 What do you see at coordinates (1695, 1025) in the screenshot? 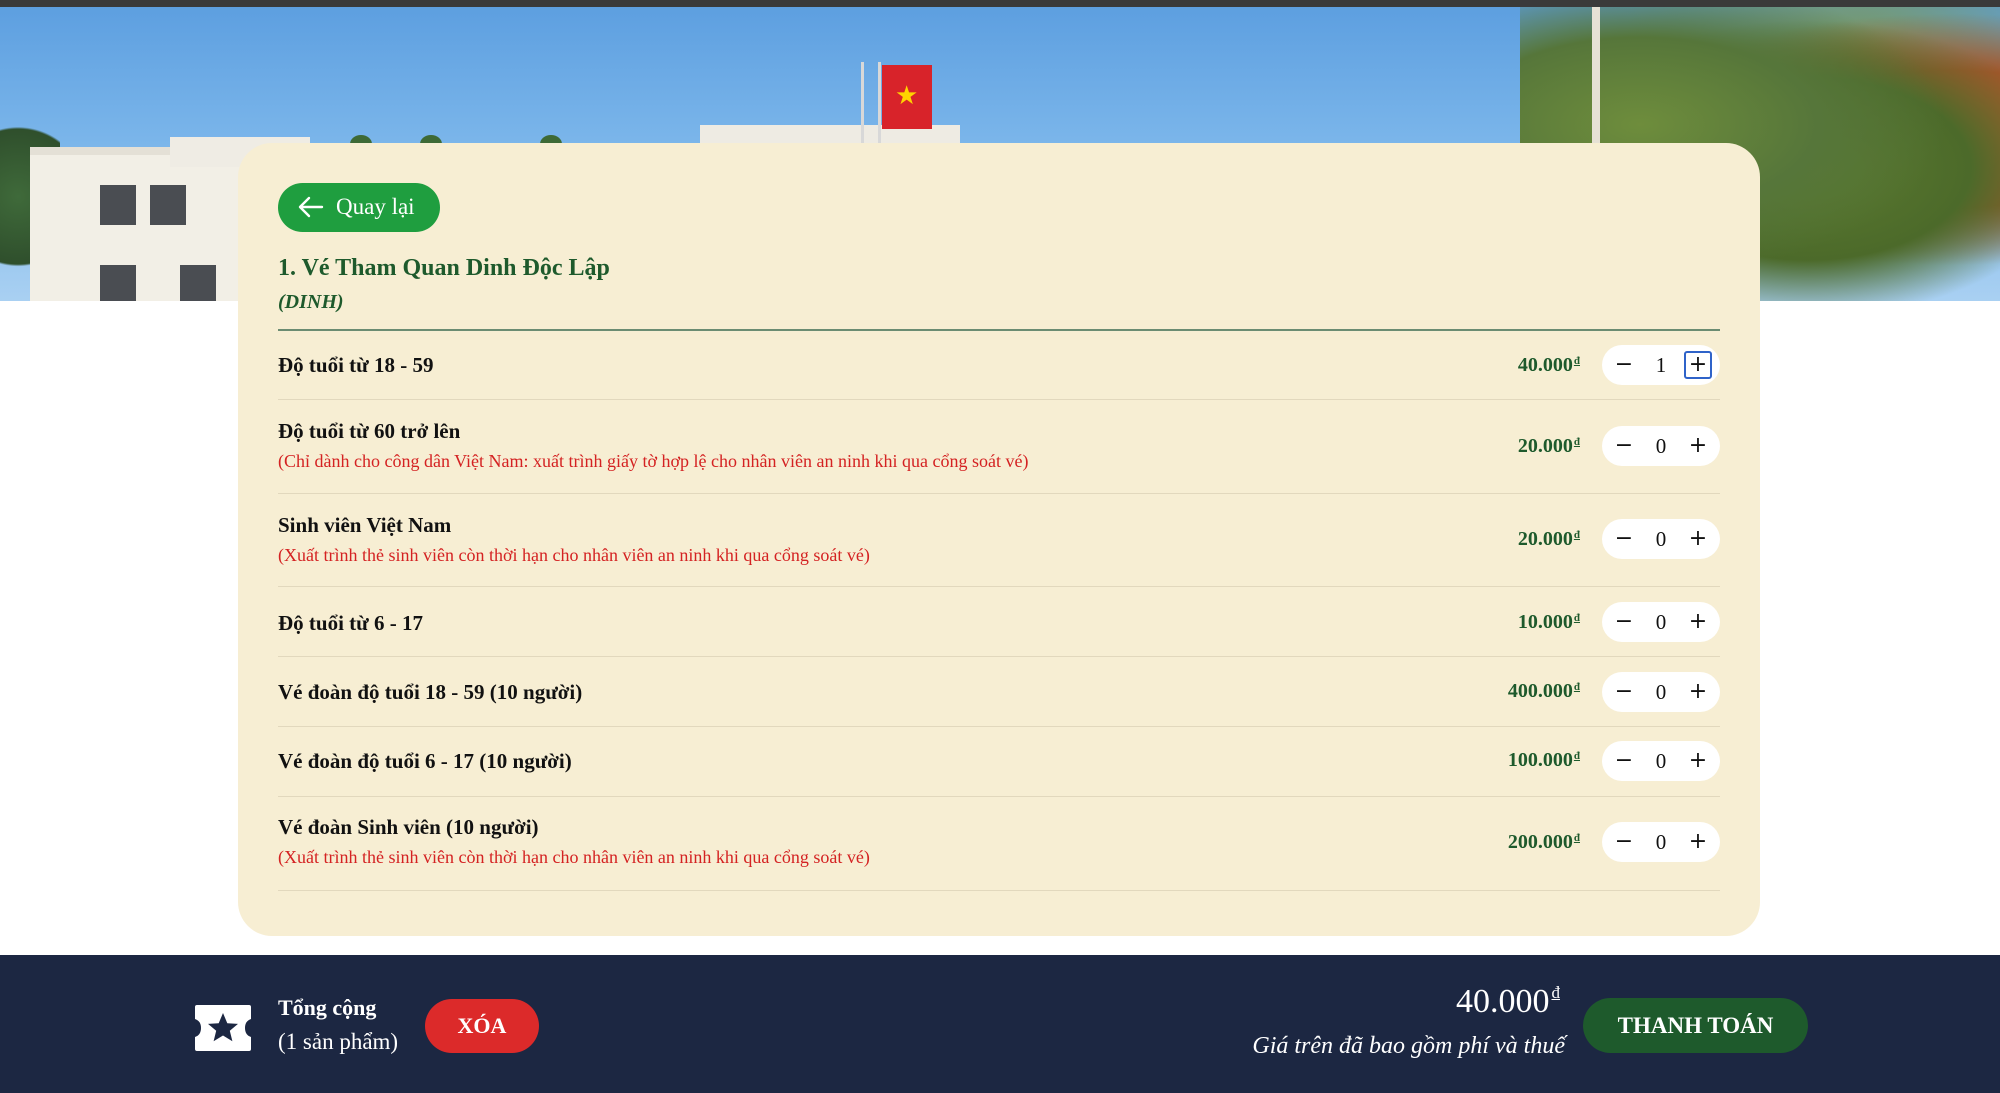
I see `checkout-button: THANH TOÁN` at bounding box center [1695, 1025].